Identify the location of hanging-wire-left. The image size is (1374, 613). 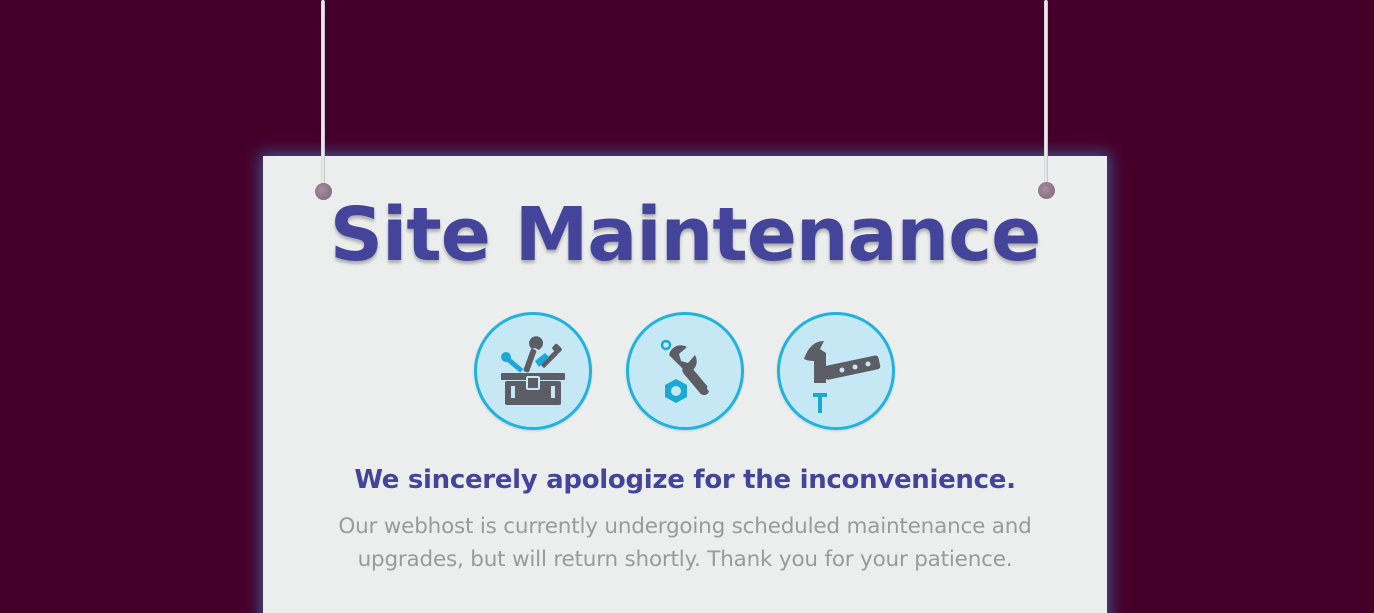
(323, 93).